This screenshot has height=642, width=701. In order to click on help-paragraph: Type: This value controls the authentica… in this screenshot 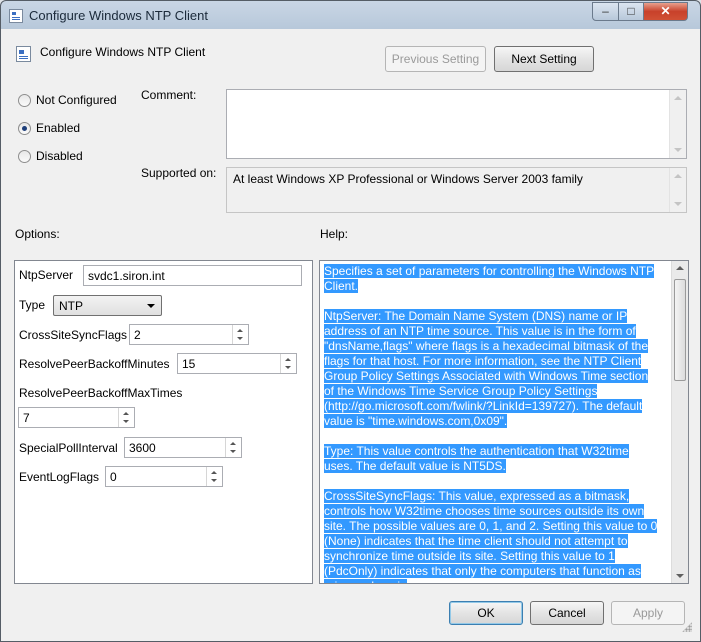, I will do `click(476, 458)`.